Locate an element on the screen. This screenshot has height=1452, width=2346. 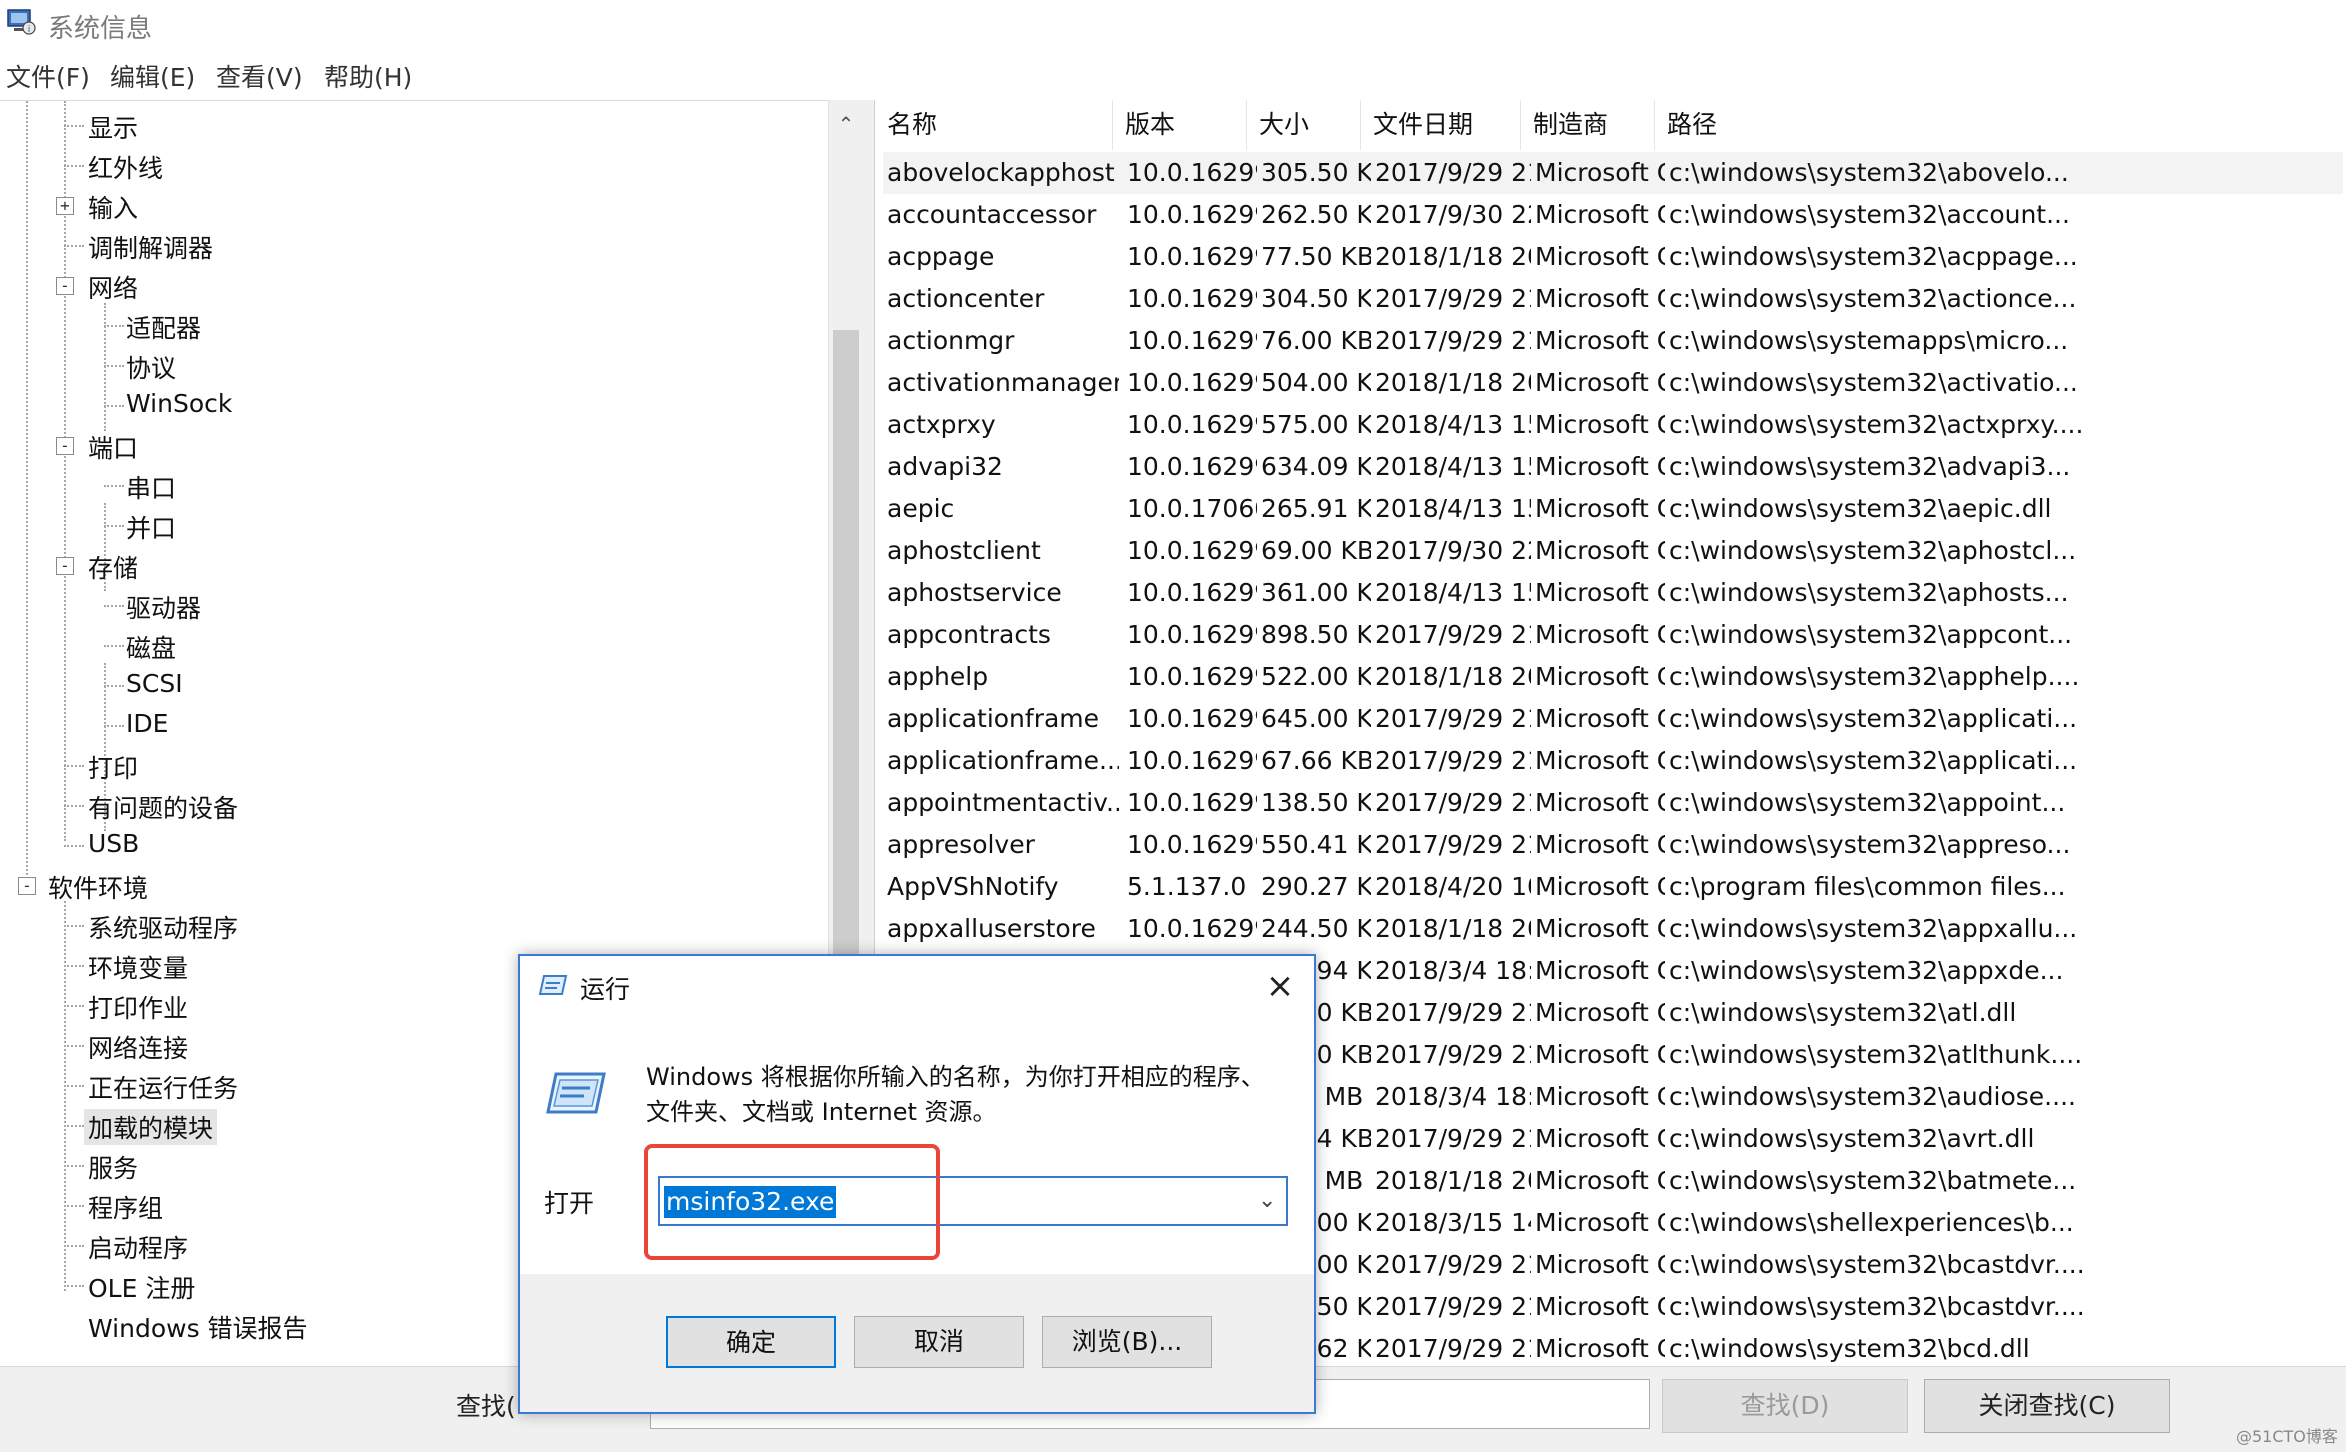
column-header-path: 路径 is located at coordinates (2000, 125).